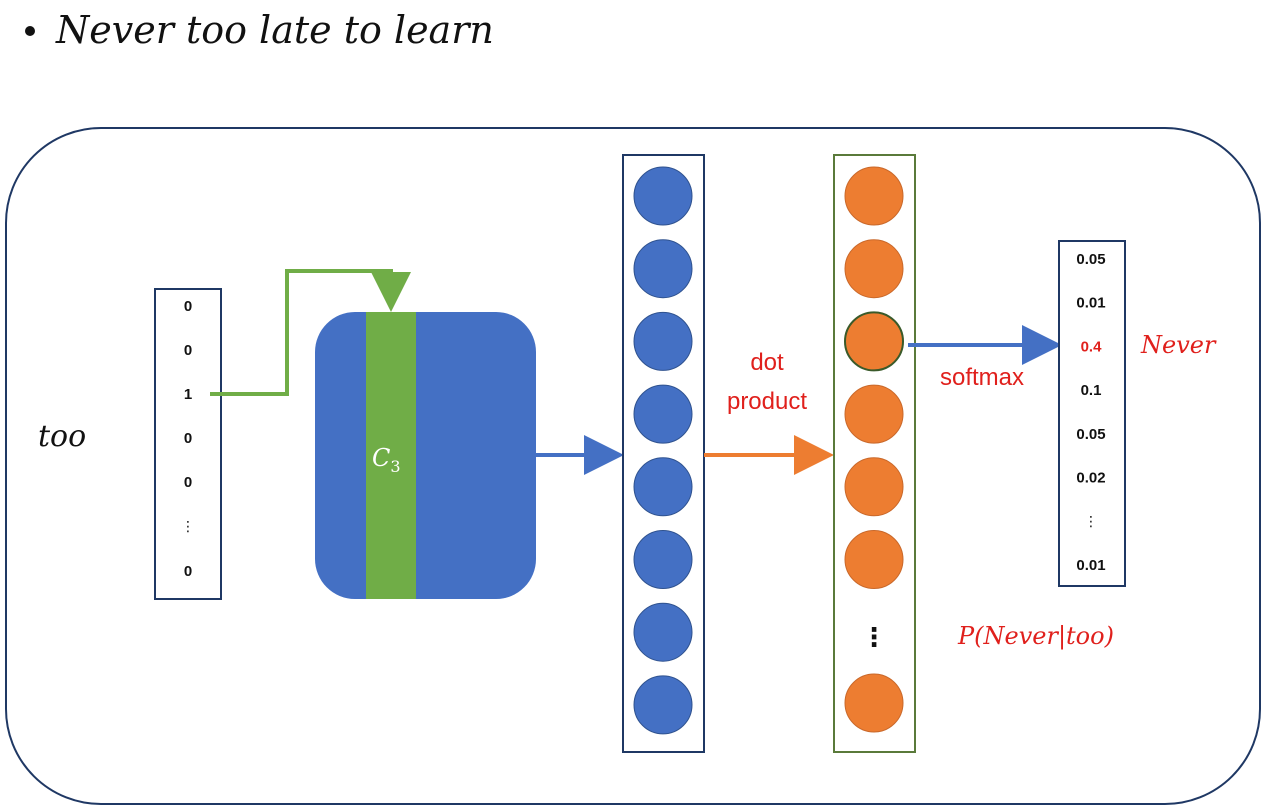 The width and height of the screenshot is (1266, 809). I want to click on probability-value: 0.4, so click(1092, 346).